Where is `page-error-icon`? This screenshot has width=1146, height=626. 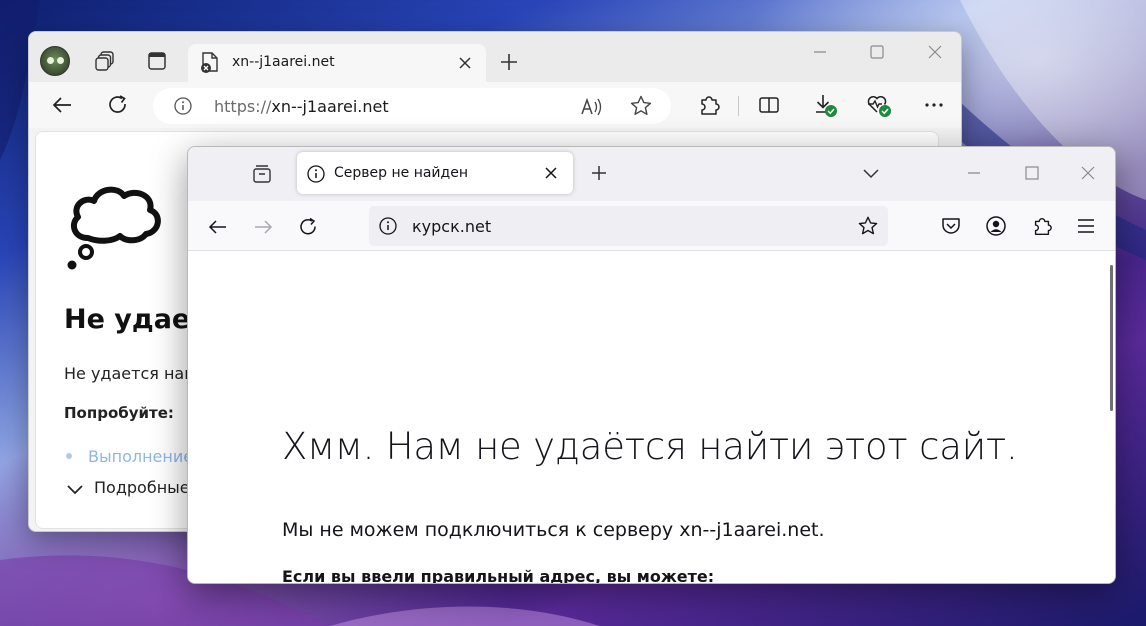
page-error-icon is located at coordinates (210, 63).